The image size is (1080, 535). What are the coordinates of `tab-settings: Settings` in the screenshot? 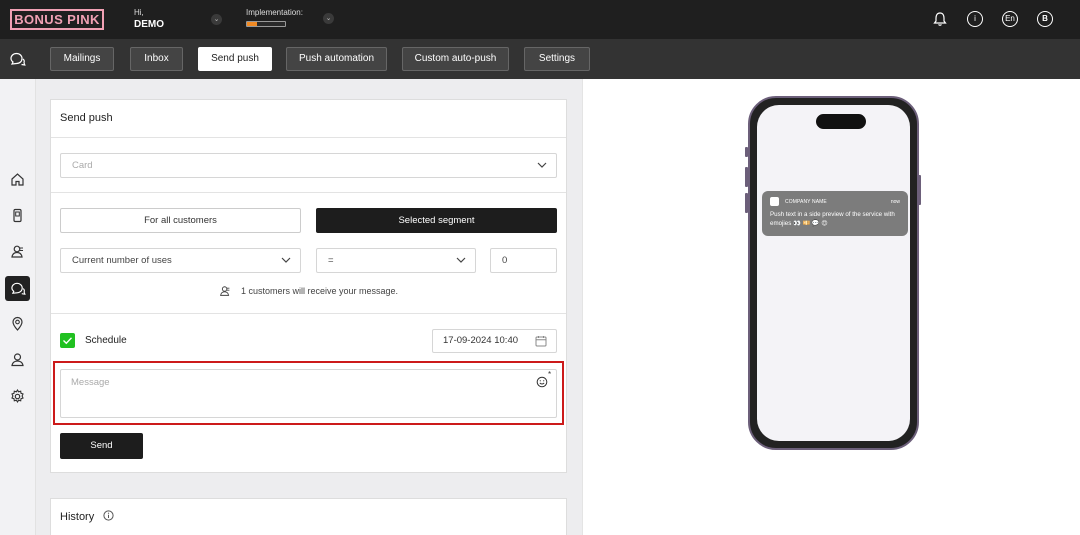 It's located at (557, 59).